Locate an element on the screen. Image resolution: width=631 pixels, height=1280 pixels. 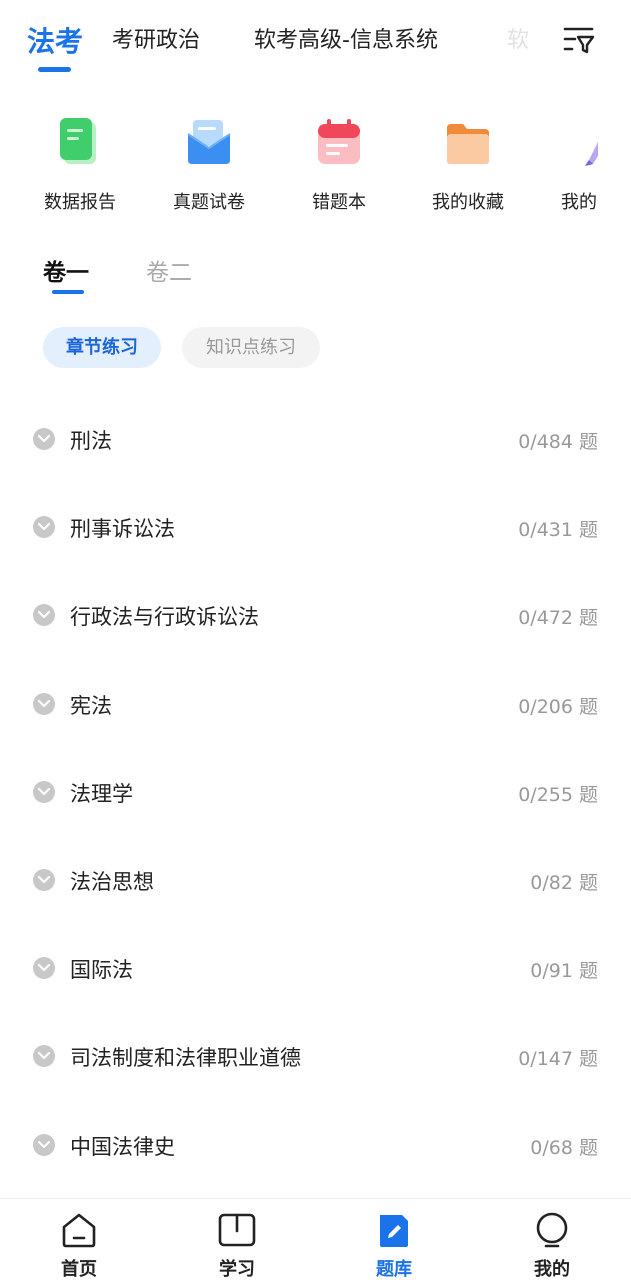
tab-subject-ruankao-more: 软 is located at coordinates (518, 38).